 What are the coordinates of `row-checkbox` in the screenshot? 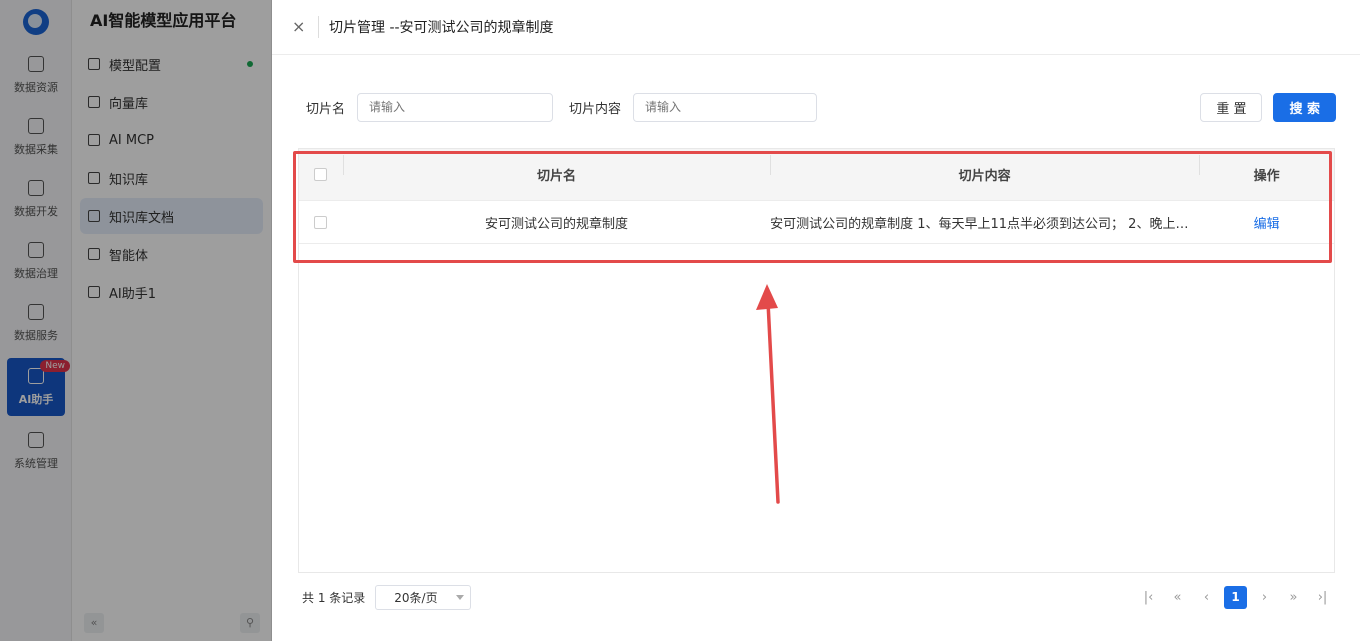 It's located at (321, 222).